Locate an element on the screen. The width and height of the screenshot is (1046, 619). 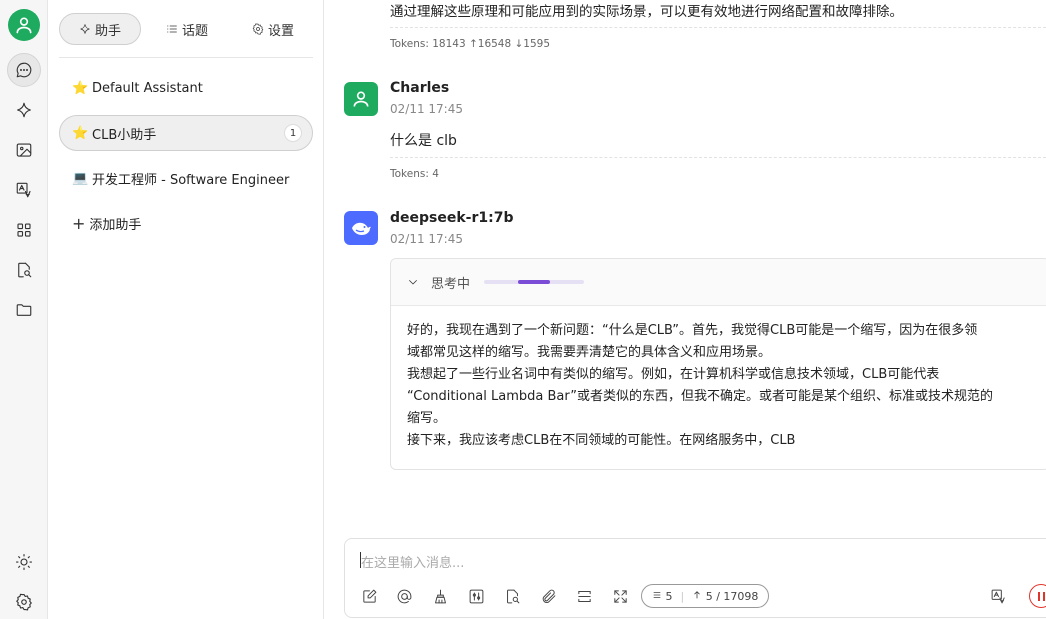
deepseek-avatar-icon is located at coordinates (361, 228).